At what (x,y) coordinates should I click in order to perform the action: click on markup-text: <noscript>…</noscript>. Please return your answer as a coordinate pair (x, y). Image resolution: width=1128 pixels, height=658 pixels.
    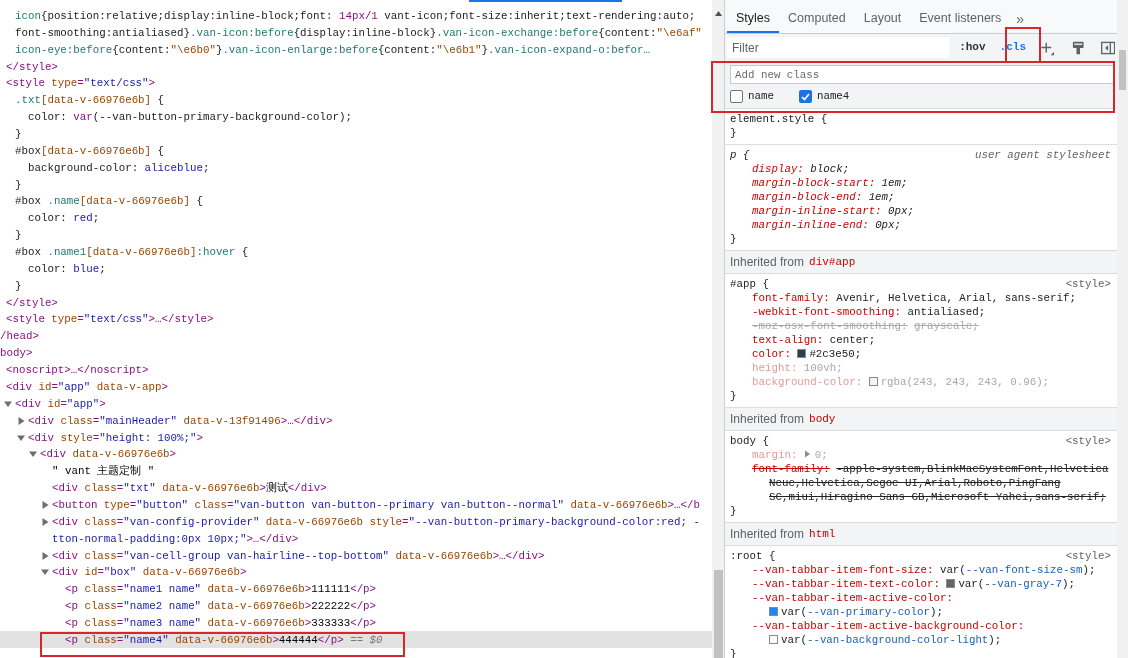
    Looking at the image, I should click on (77, 370).